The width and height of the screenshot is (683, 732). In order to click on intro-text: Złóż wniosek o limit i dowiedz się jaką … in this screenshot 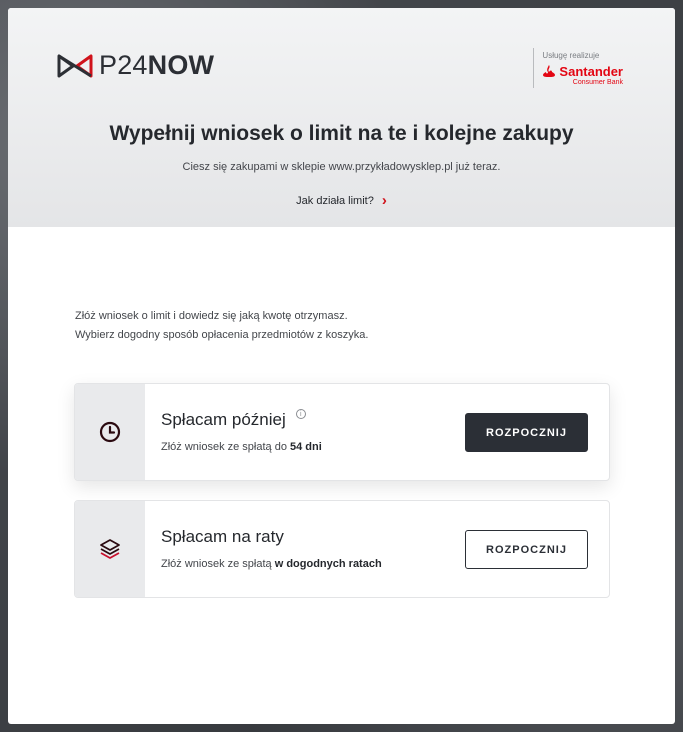, I will do `click(221, 326)`.